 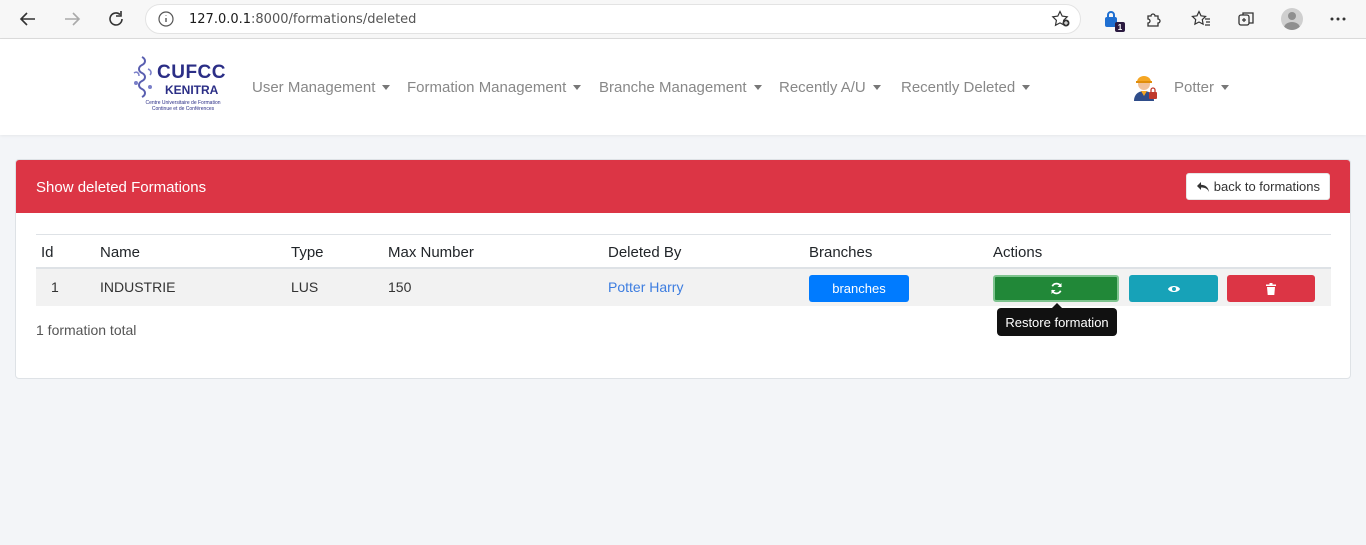 What do you see at coordinates (314, 87) in the screenshot?
I see `menu-label: User Management` at bounding box center [314, 87].